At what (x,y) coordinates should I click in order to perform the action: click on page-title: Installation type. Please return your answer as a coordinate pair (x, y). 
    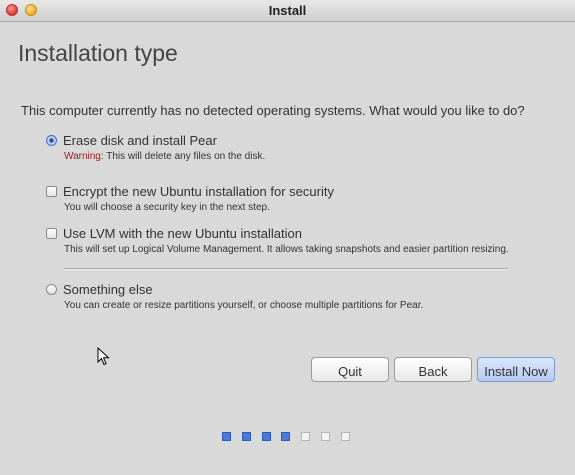
    Looking at the image, I should click on (98, 53).